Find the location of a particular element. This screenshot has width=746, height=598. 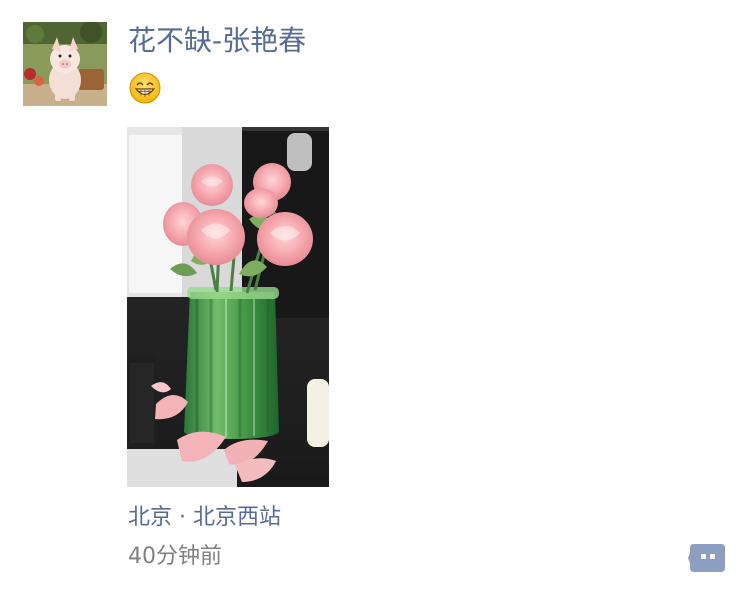

pig-photo is located at coordinates (65, 64).